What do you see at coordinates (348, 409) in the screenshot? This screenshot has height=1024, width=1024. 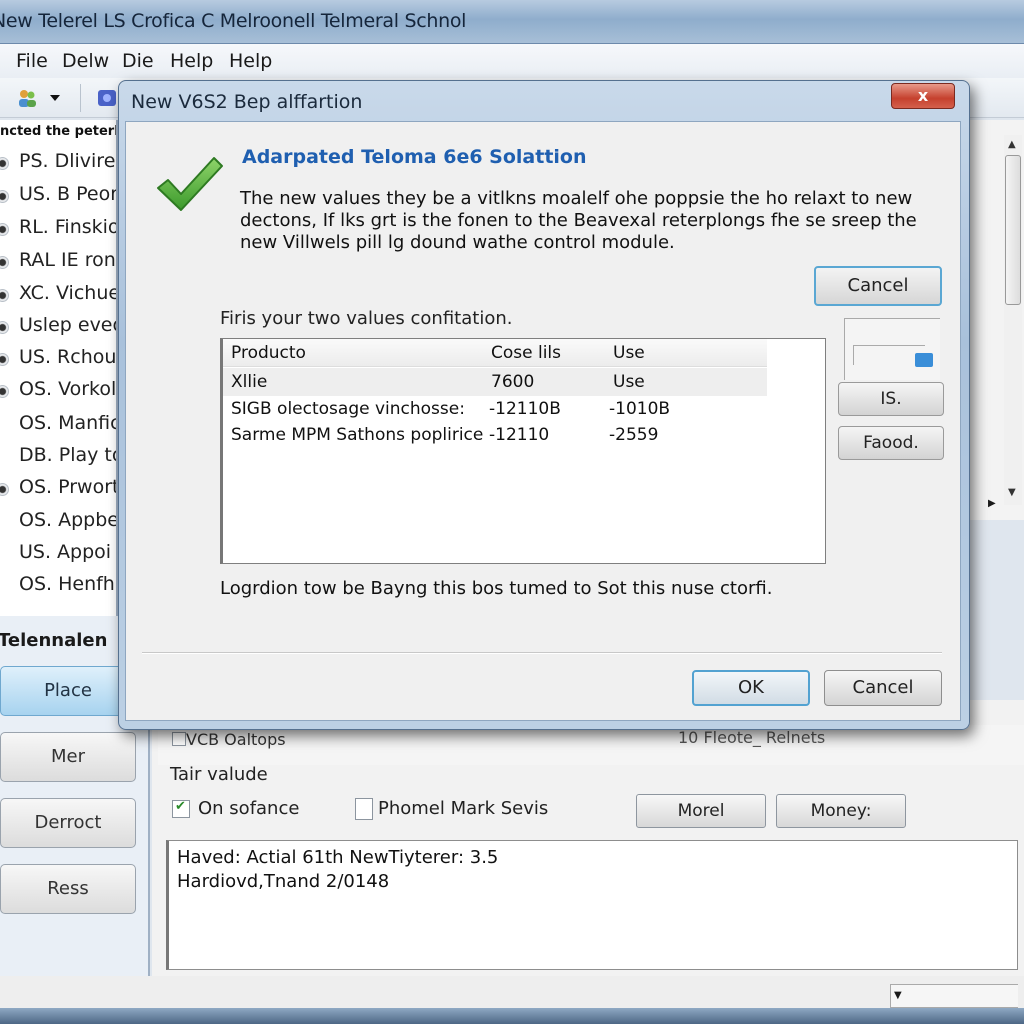 I see `table-cell: SIGB olectosage vinchosse:` at bounding box center [348, 409].